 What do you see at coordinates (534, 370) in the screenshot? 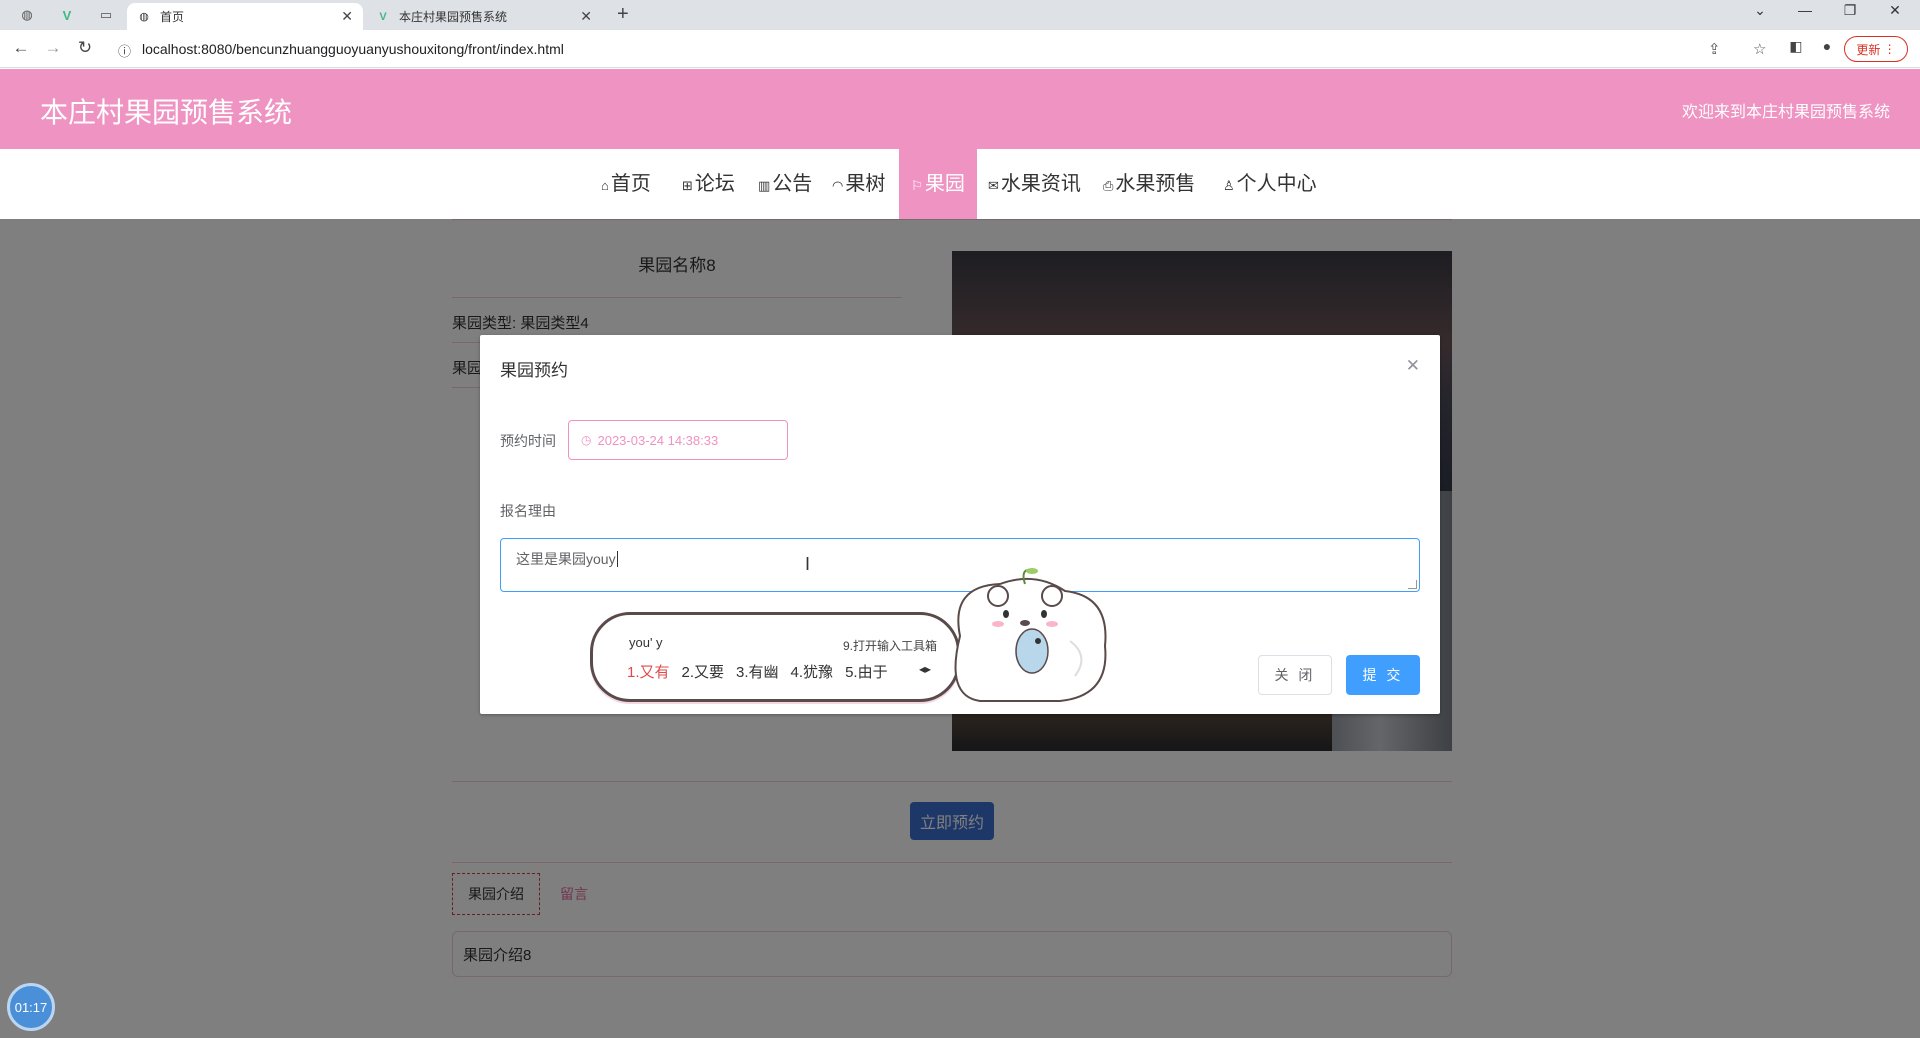
I see `dialog-title: 果园预约` at bounding box center [534, 370].